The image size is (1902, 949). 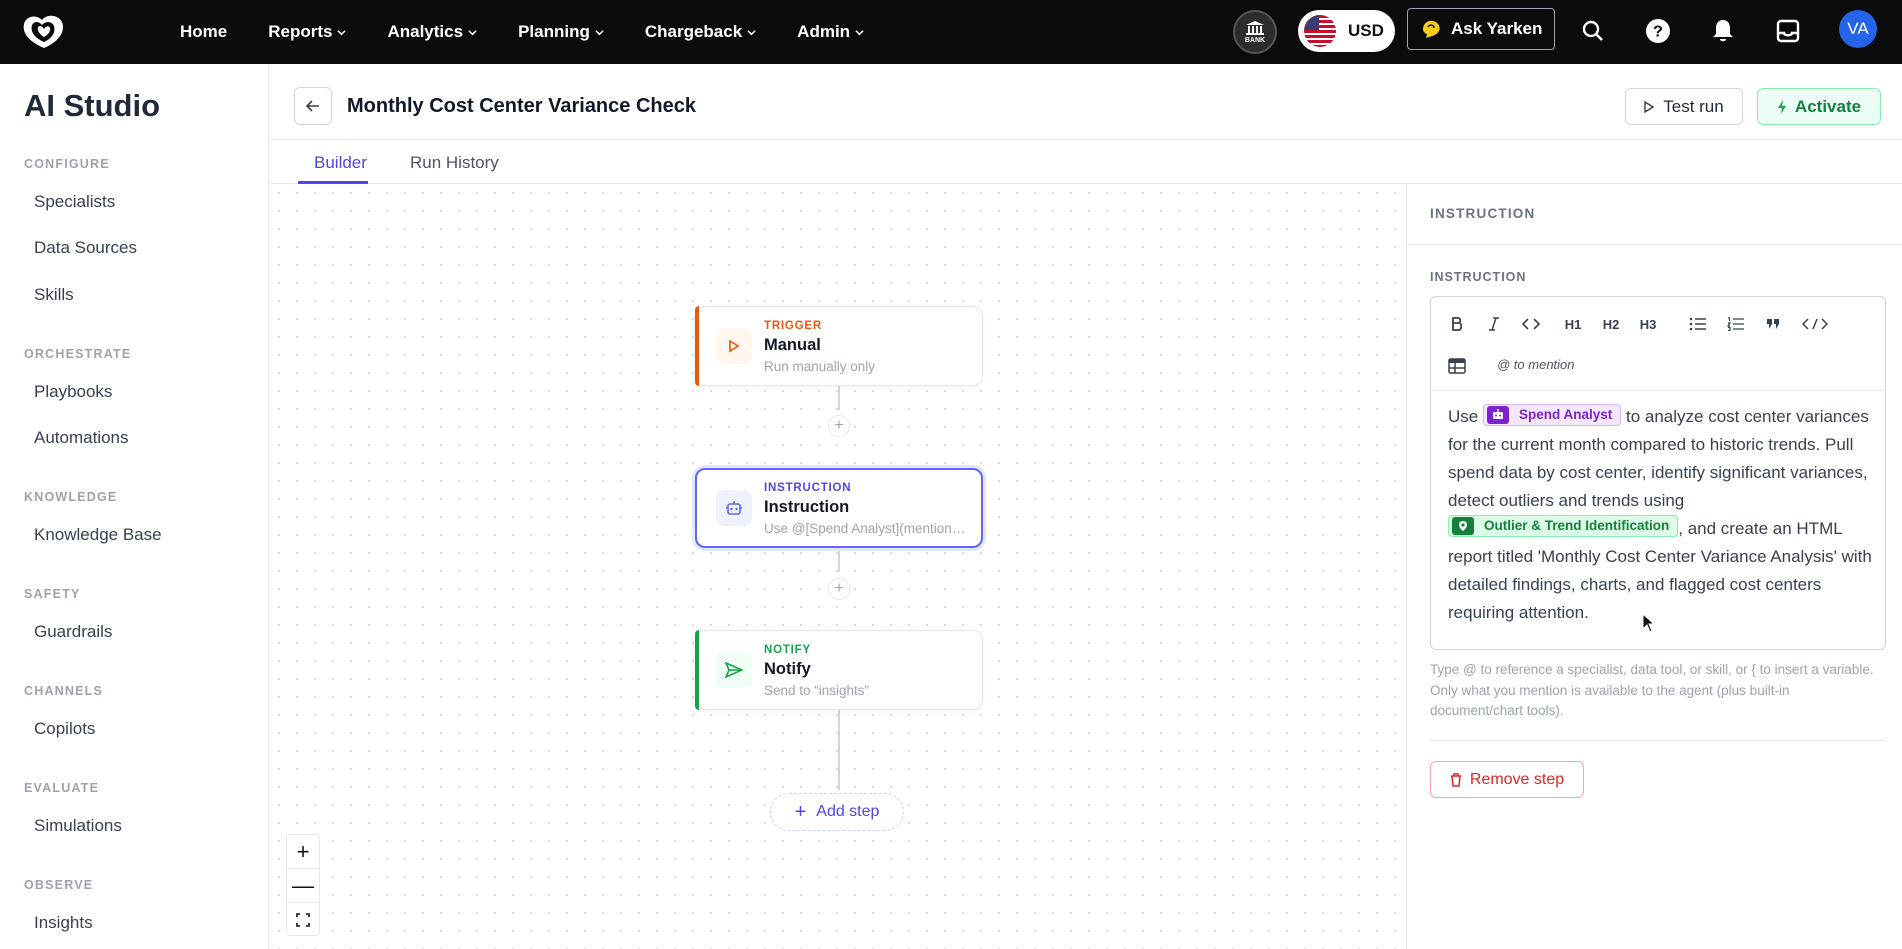 I want to click on bold-icon, so click(x=1457, y=324).